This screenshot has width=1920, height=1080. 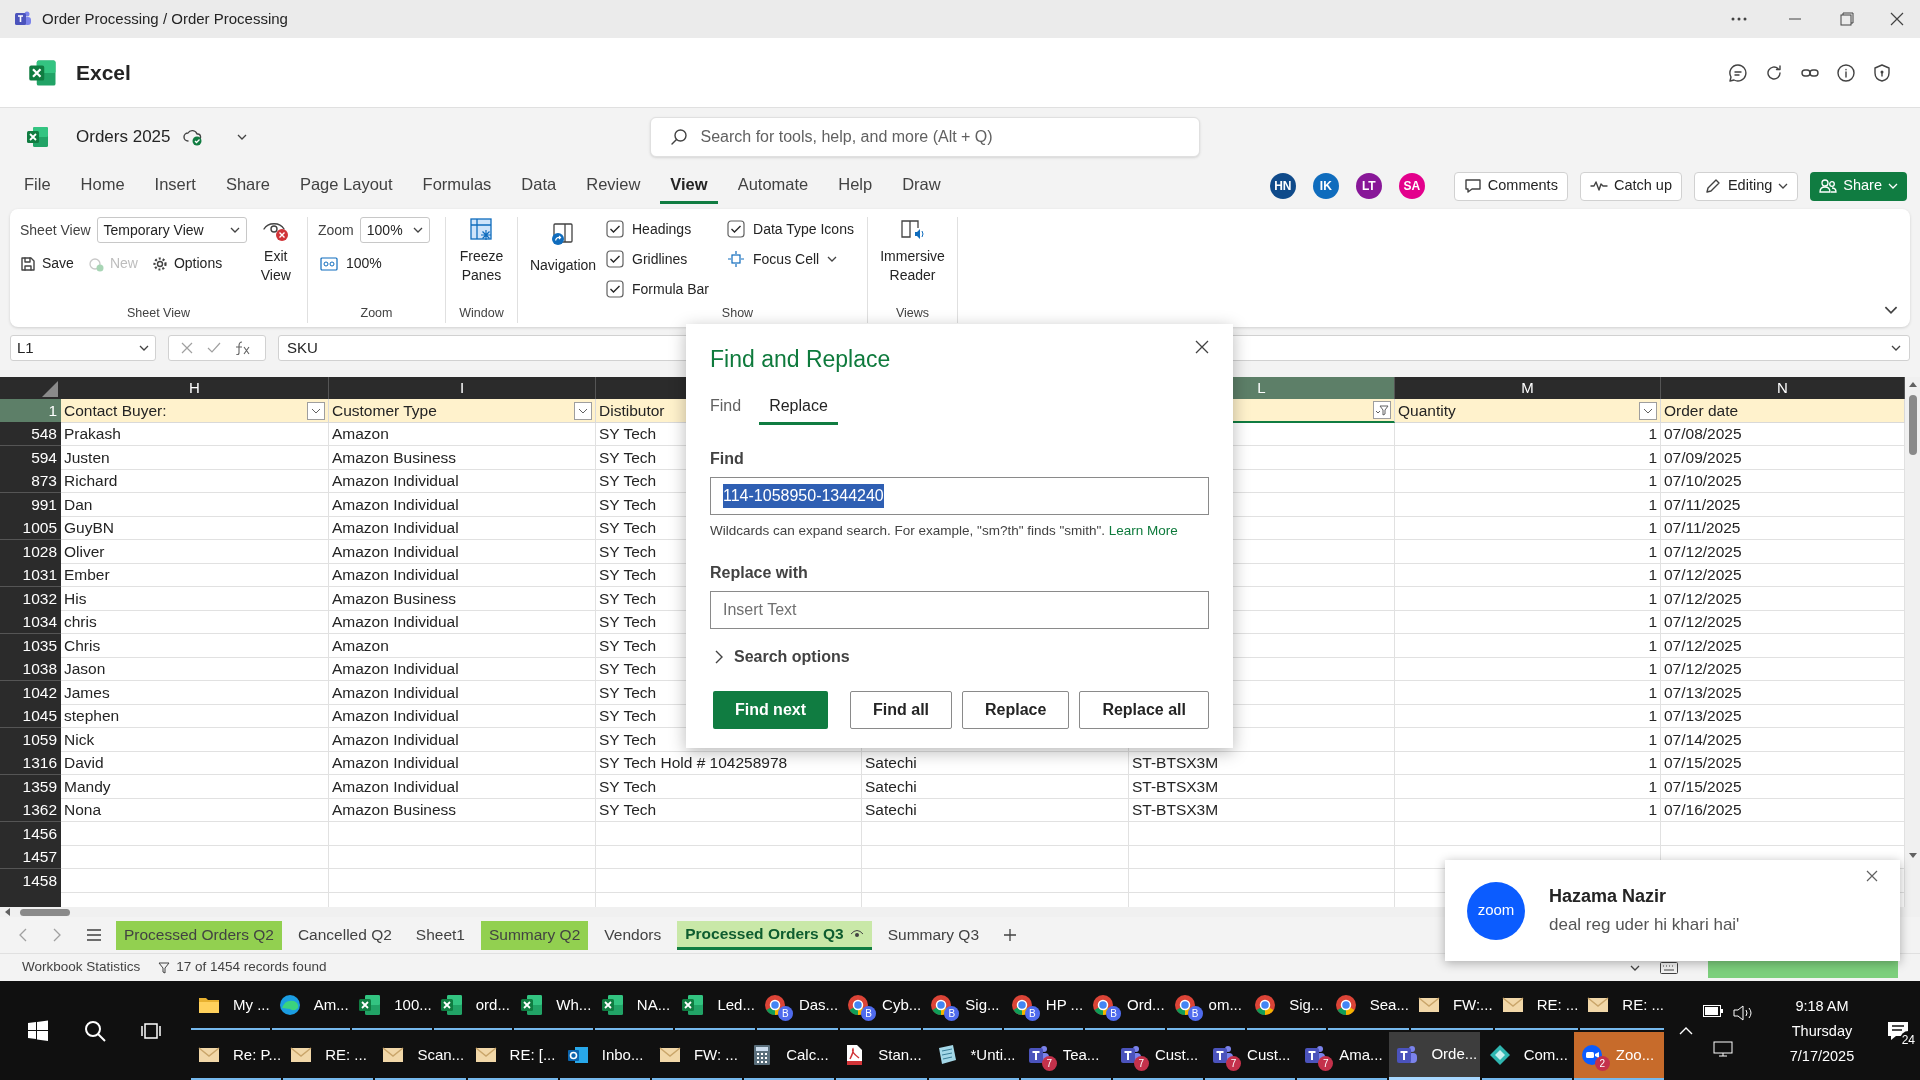 I want to click on table-cell: Richard, so click(x=195, y=481).